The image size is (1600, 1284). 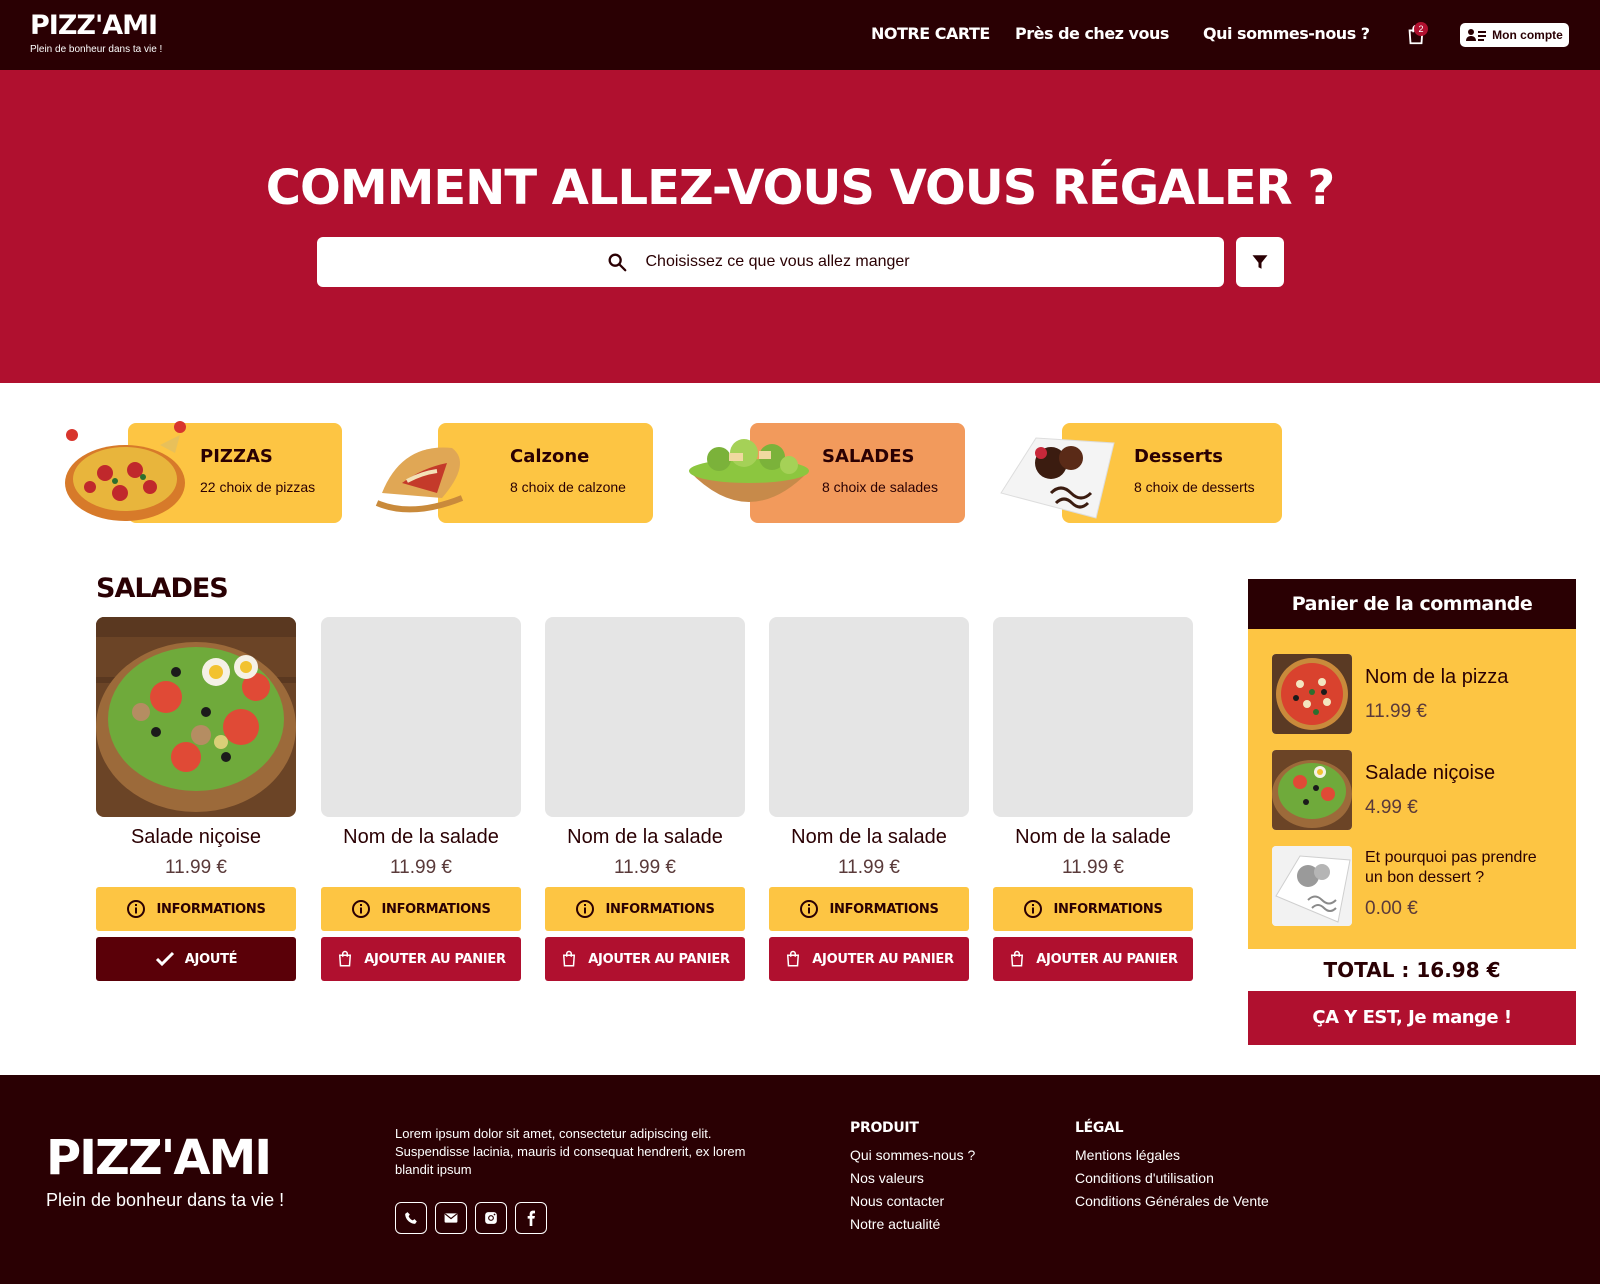 What do you see at coordinates (201, 472) in the screenshot?
I see `category-card-pizzas: PIZZAS 22 choix de pizzas` at bounding box center [201, 472].